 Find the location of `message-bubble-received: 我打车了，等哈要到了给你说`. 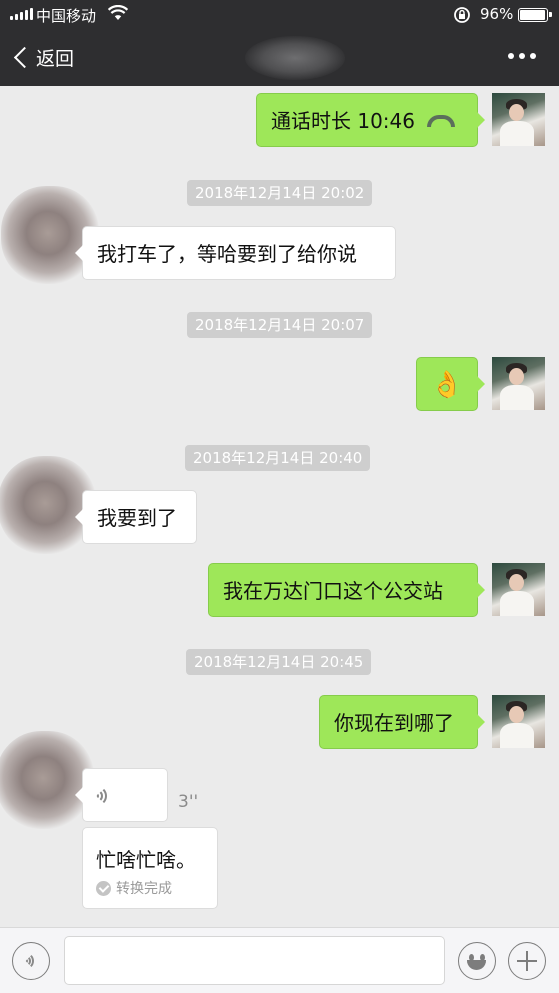

message-bubble-received: 我打车了，等哈要到了给你说 is located at coordinates (235, 253).